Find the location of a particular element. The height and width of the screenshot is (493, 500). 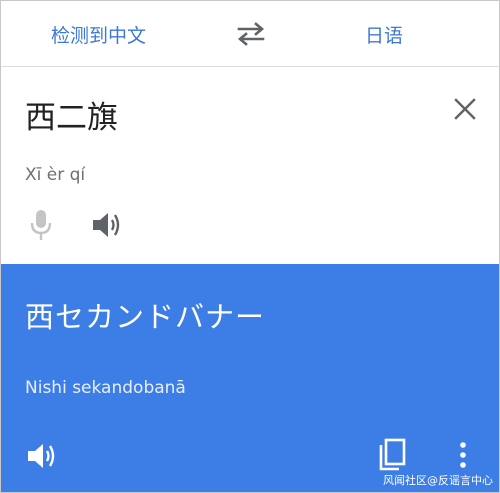

close-icon is located at coordinates (465, 109).